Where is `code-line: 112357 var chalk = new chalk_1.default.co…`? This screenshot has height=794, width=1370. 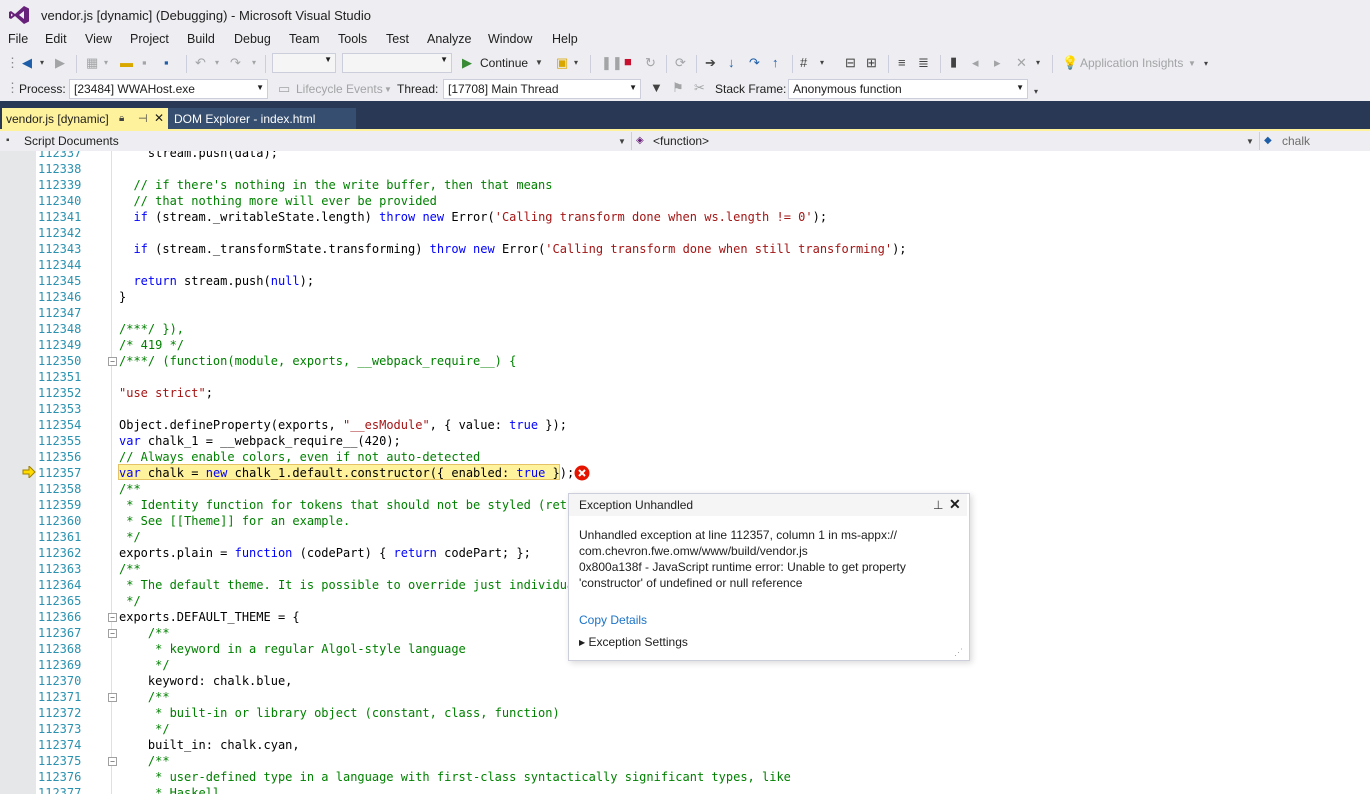
code-line: 112357 var chalk = new chalk_1.default.co… is located at coordinates (685, 473).